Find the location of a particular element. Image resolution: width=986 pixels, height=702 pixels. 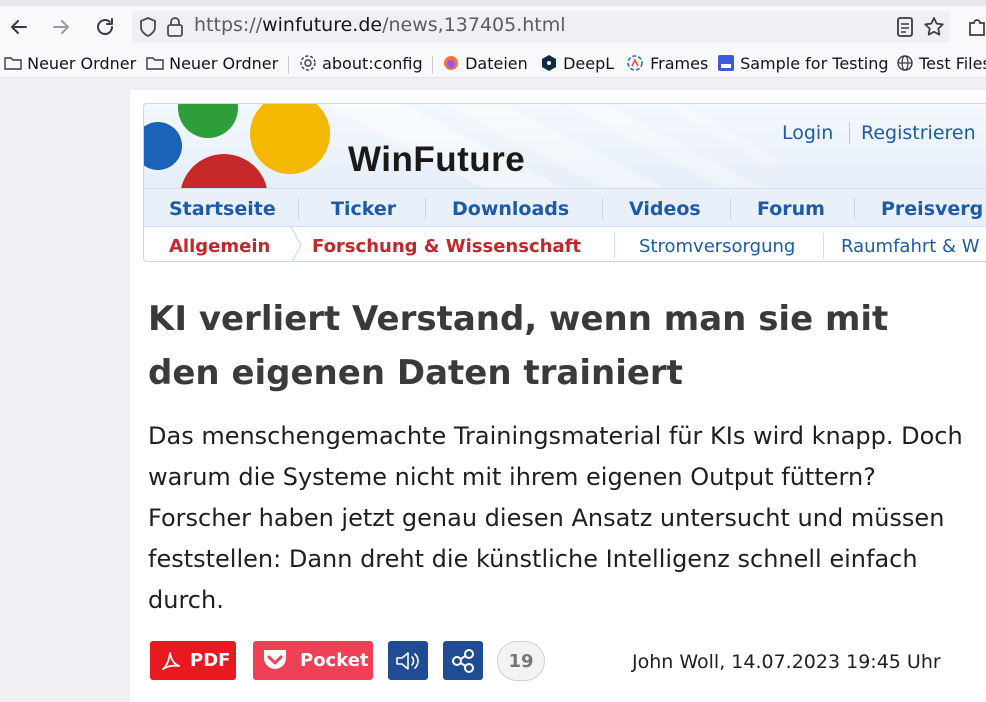

bookmark-folder-2: Neuer Ordner is located at coordinates (212, 65).